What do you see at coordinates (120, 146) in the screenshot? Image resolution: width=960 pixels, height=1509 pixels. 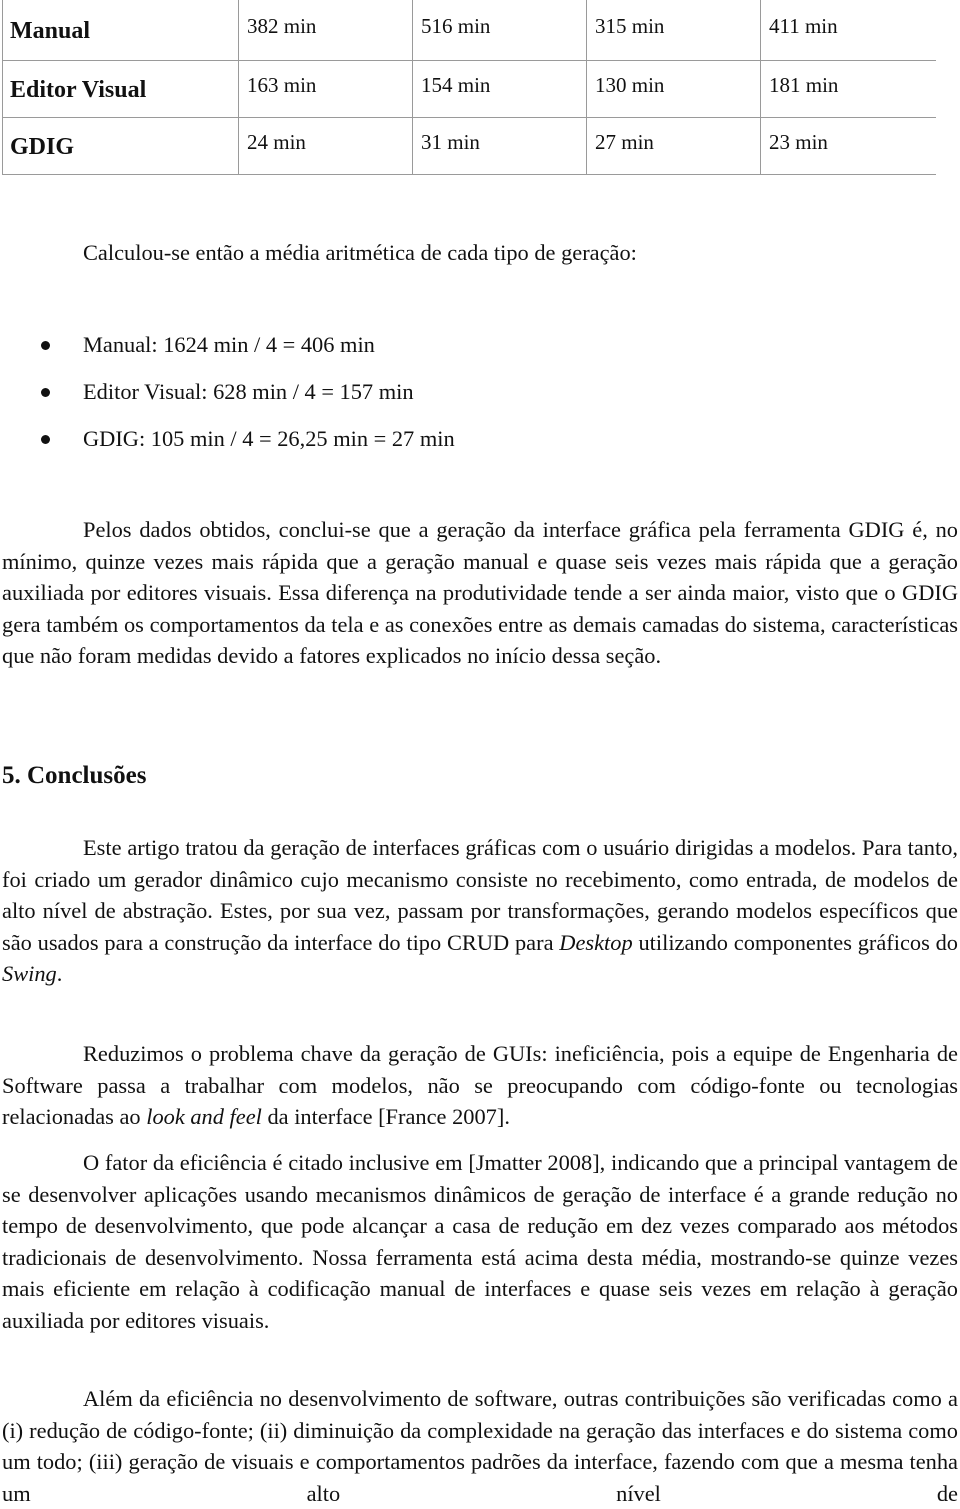 I see `row-label: GDIG` at bounding box center [120, 146].